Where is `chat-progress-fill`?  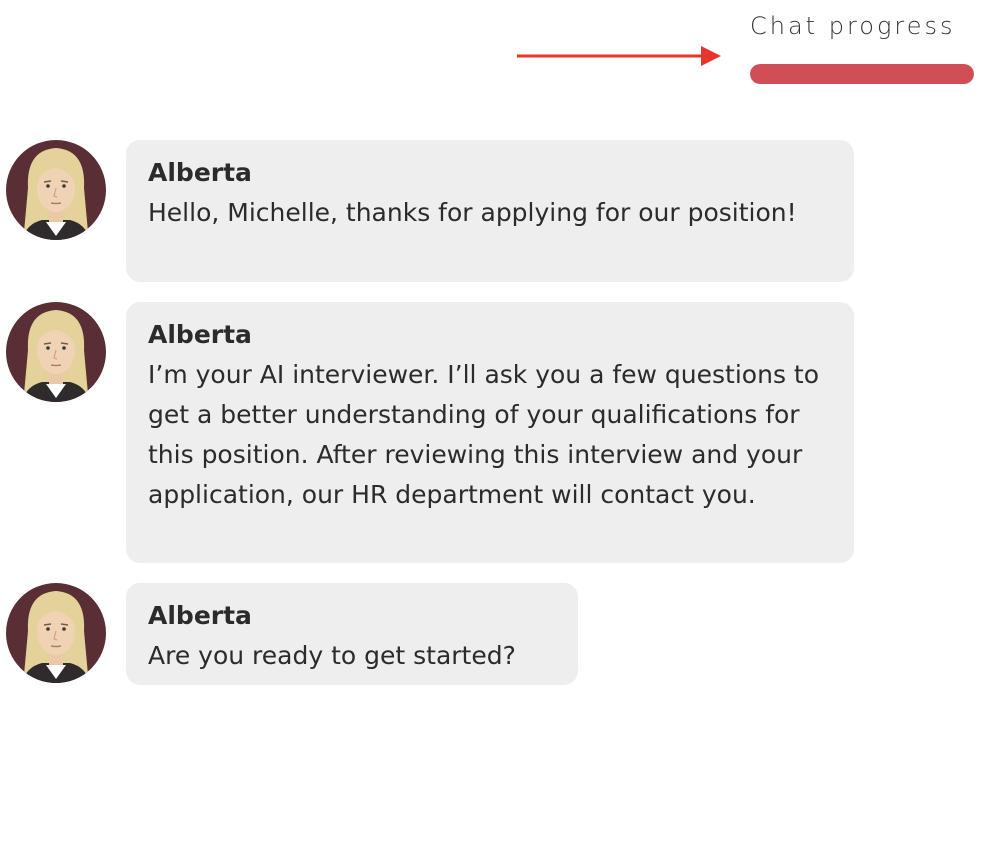
chat-progress-fill is located at coordinates (862, 74).